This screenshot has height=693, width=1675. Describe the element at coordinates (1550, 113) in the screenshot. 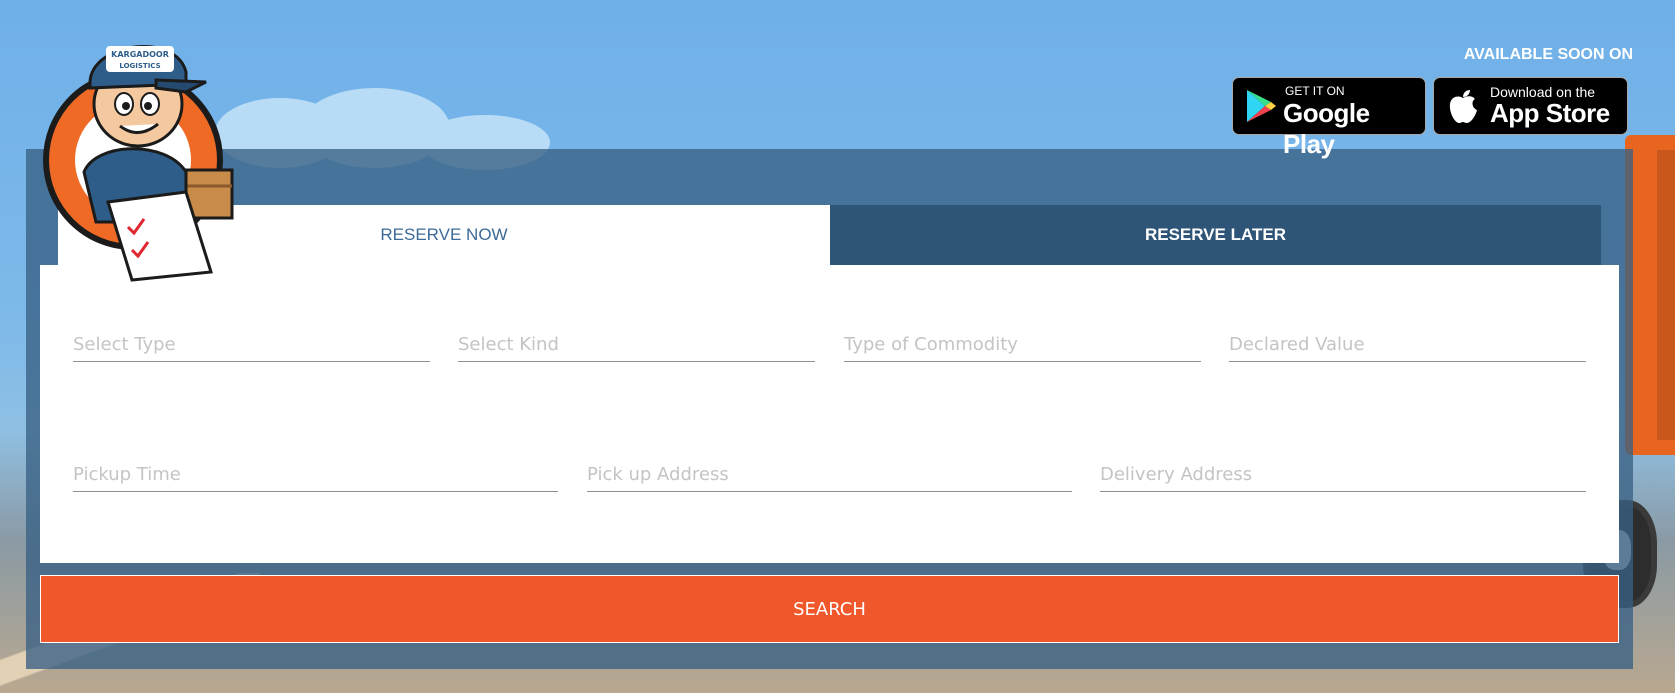

I see `app-store-big-text: App Store` at that location.